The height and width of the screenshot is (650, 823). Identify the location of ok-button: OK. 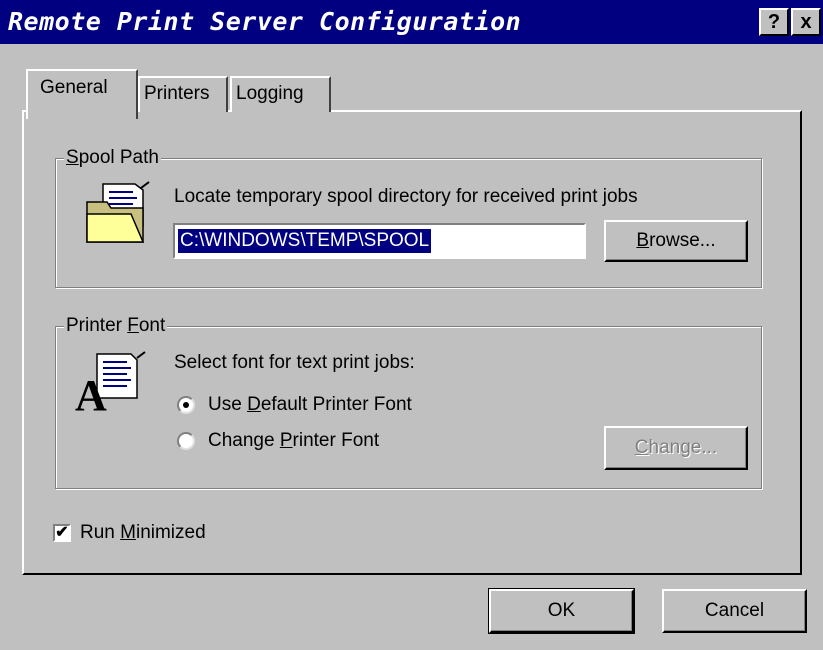
(561, 611).